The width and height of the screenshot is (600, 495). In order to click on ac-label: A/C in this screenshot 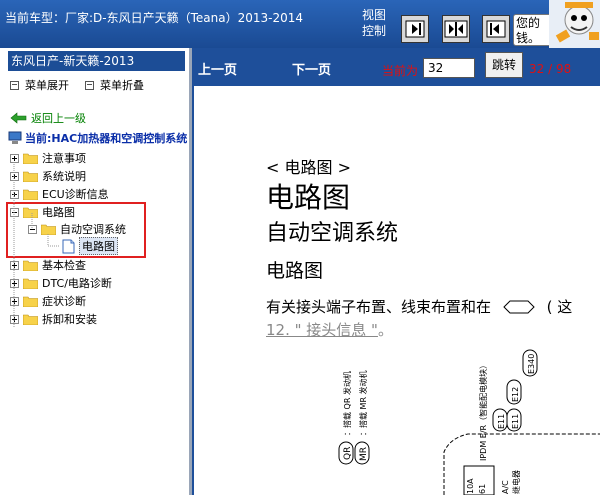, I will do `click(505, 487)`.